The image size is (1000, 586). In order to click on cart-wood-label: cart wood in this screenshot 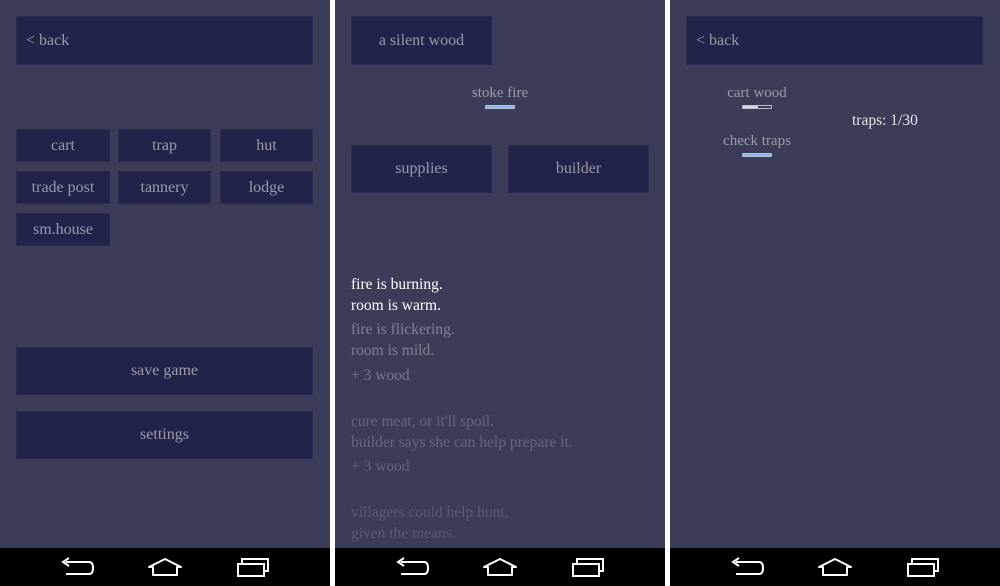, I will do `click(757, 93)`.